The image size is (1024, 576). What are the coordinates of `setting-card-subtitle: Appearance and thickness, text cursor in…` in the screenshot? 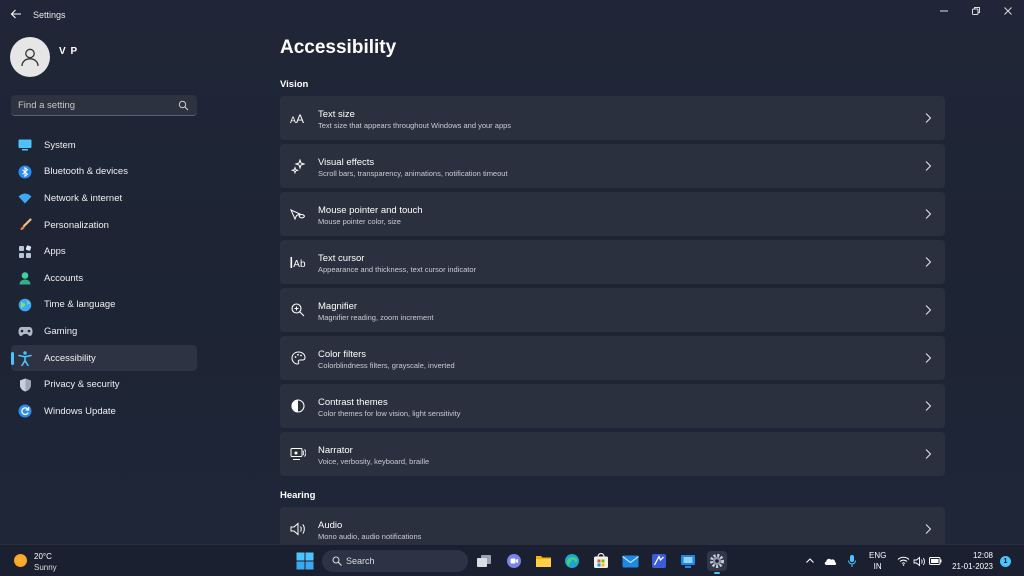 It's located at (397, 269).